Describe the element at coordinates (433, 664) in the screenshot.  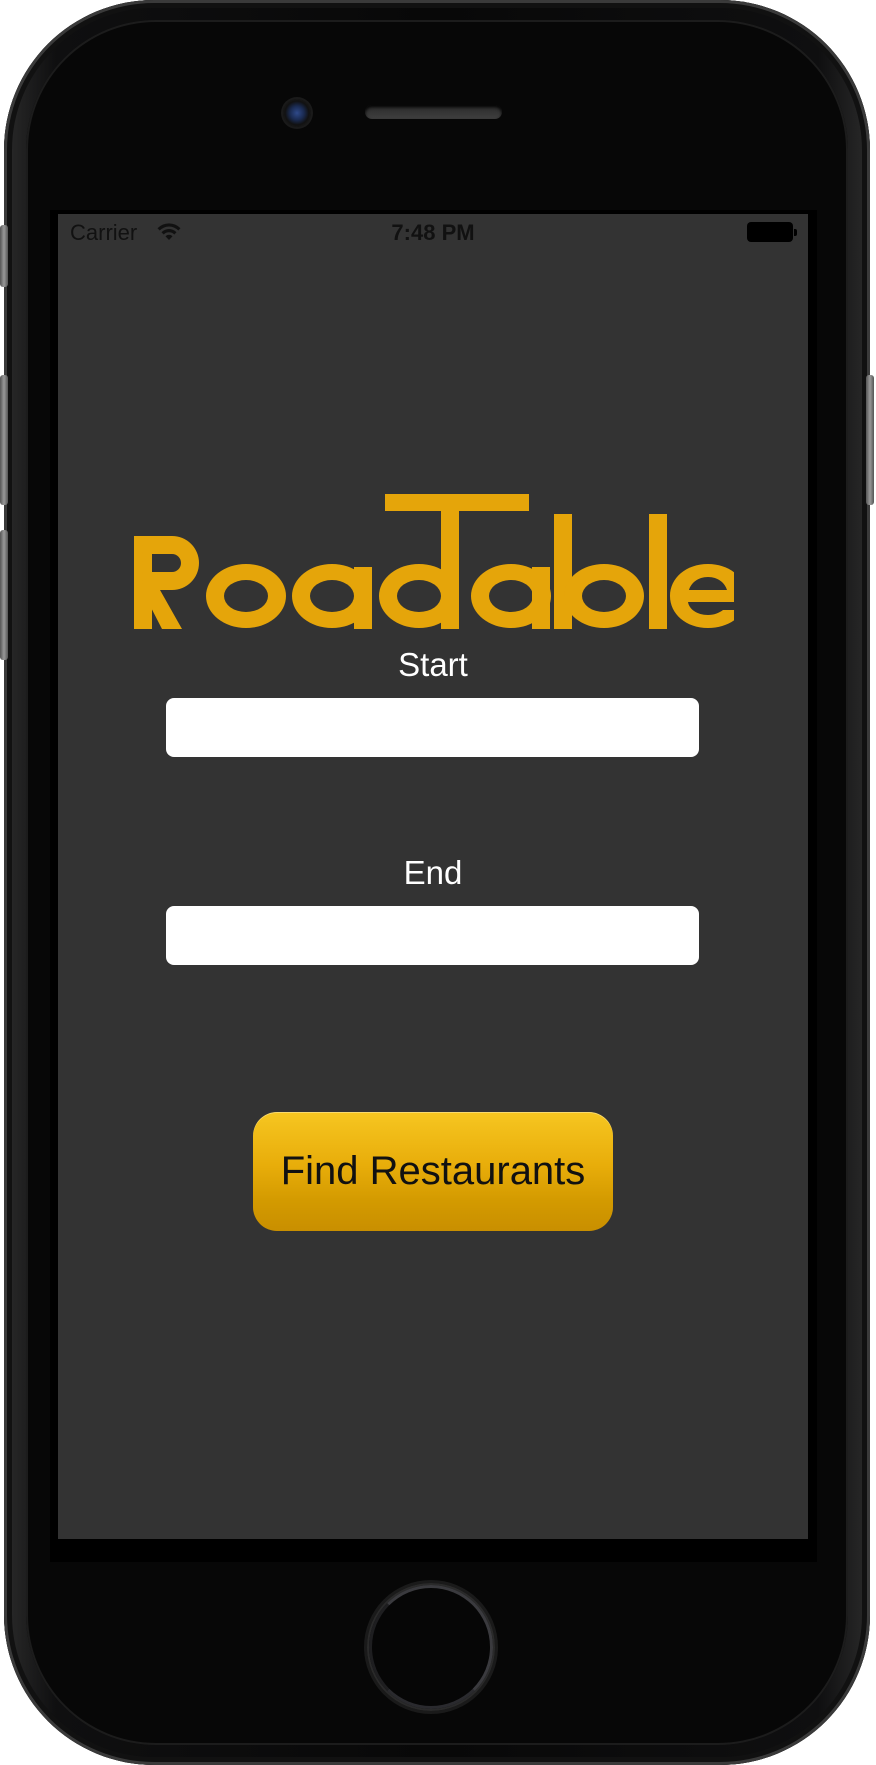
I see `start-label: Start` at that location.